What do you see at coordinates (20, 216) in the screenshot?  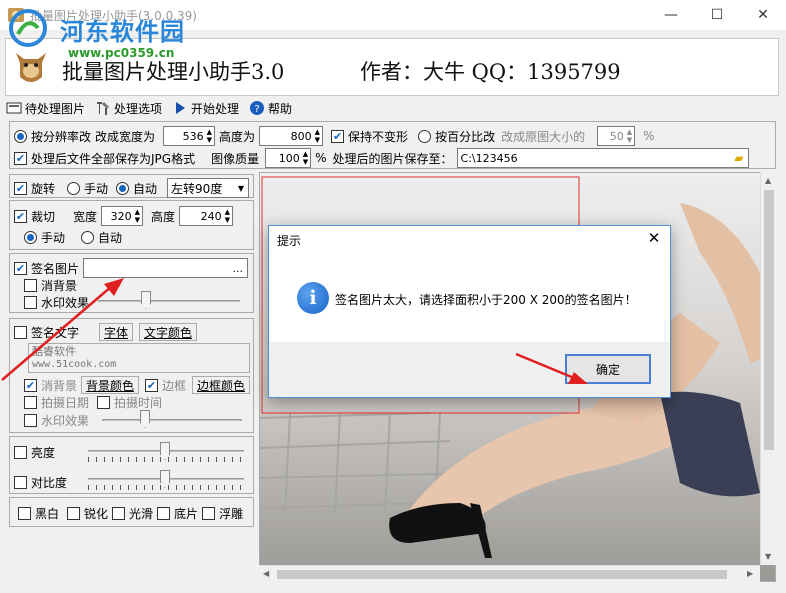 I see `crop-checkbox` at bounding box center [20, 216].